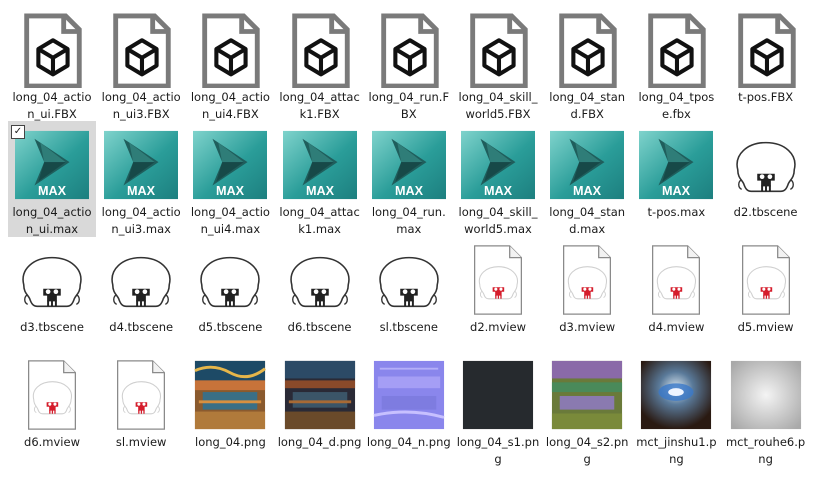  Describe the element at coordinates (498, 327) in the screenshot. I see `file-name: d2.mview` at that location.